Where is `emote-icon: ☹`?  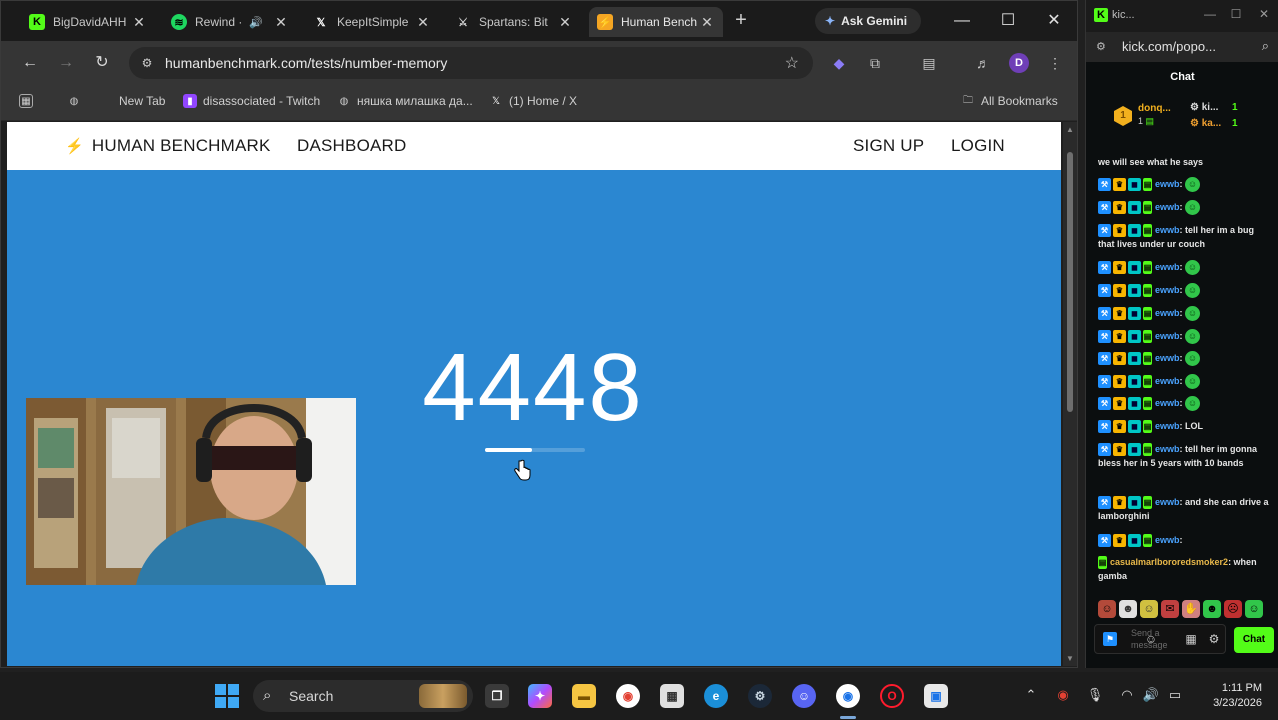
emote-icon: ☹ is located at coordinates (1233, 609).